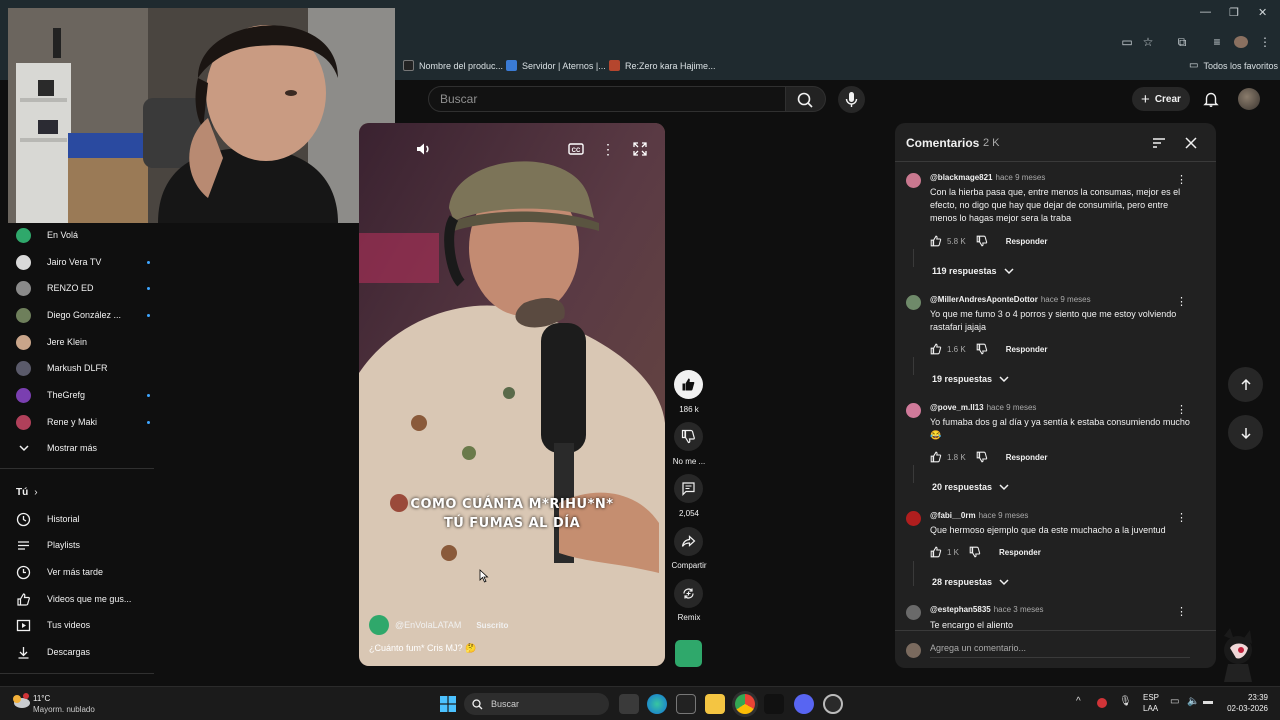 The height and width of the screenshot is (720, 1280). I want to click on task-view-icon, so click(629, 704).